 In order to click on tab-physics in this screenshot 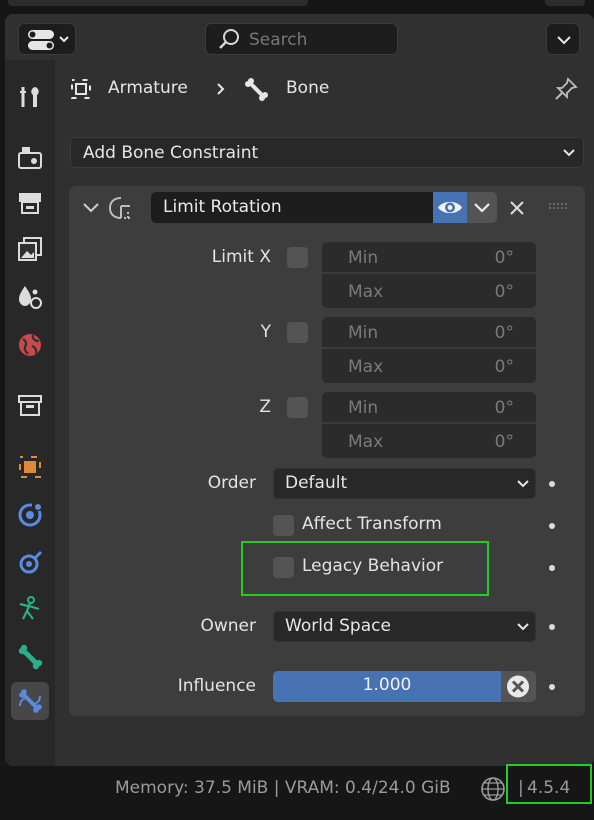, I will do `click(30, 563)`.